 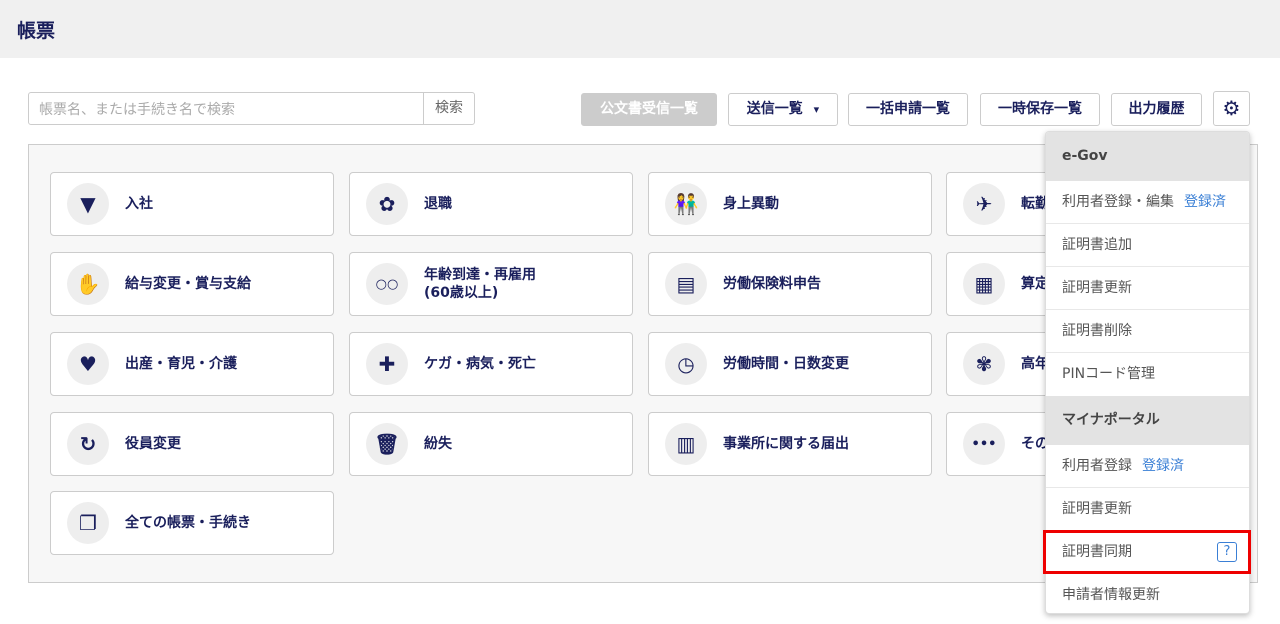 I want to click on sent-list-dropdown: 送信一覧 ▾, so click(x=783, y=109).